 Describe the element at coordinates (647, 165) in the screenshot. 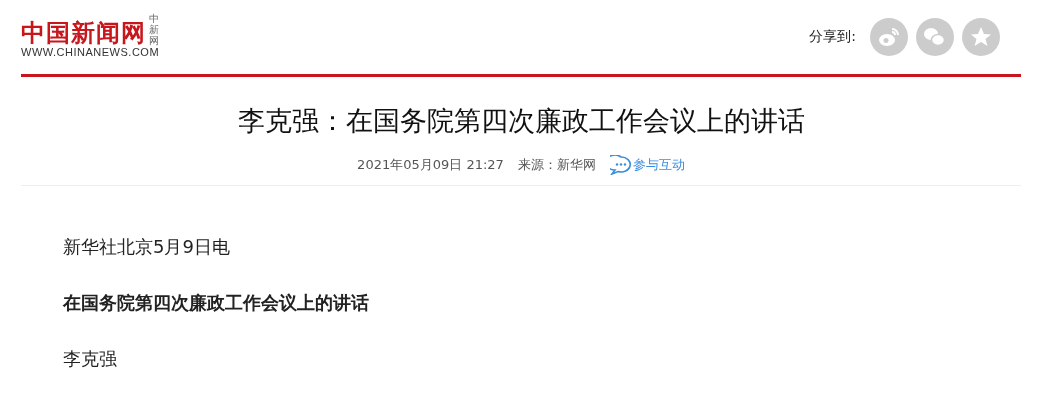

I see `interact-link: 参与互动` at that location.